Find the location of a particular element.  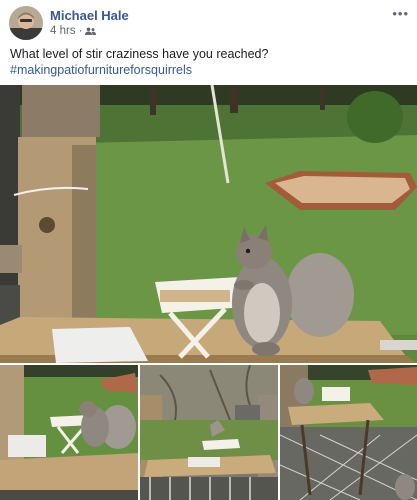

avatar is located at coordinates (26, 23).